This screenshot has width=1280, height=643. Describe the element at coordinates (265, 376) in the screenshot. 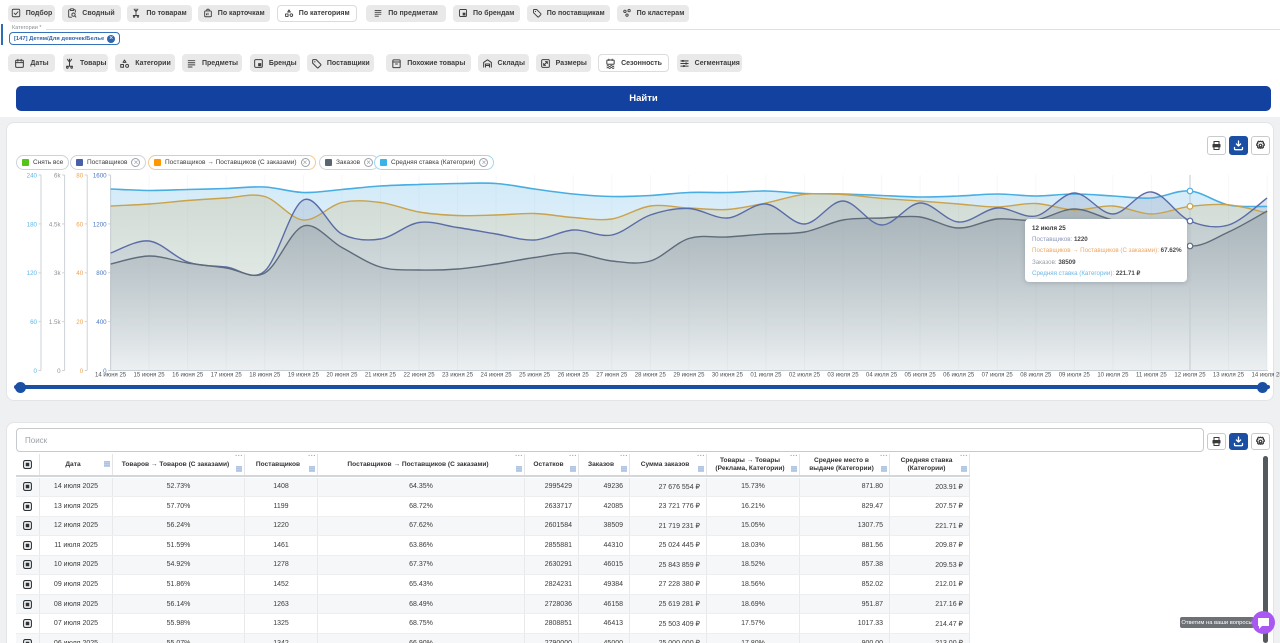

I see `svg-text: 18 июня 25` at that location.